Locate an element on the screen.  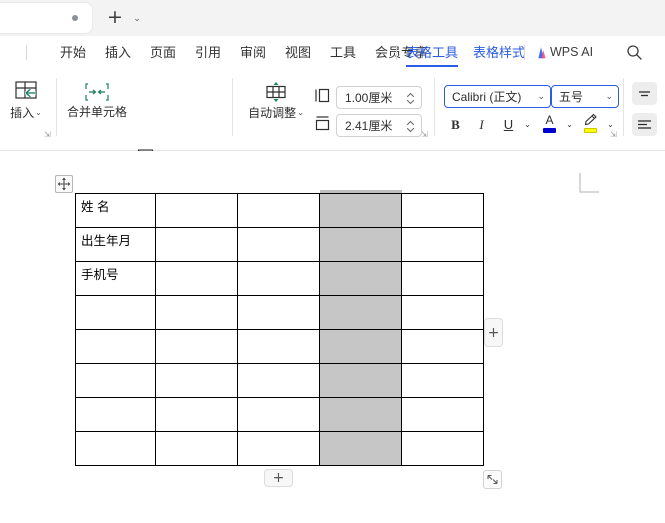
font-dialog-launcher: ⇲ is located at coordinates (614, 134).